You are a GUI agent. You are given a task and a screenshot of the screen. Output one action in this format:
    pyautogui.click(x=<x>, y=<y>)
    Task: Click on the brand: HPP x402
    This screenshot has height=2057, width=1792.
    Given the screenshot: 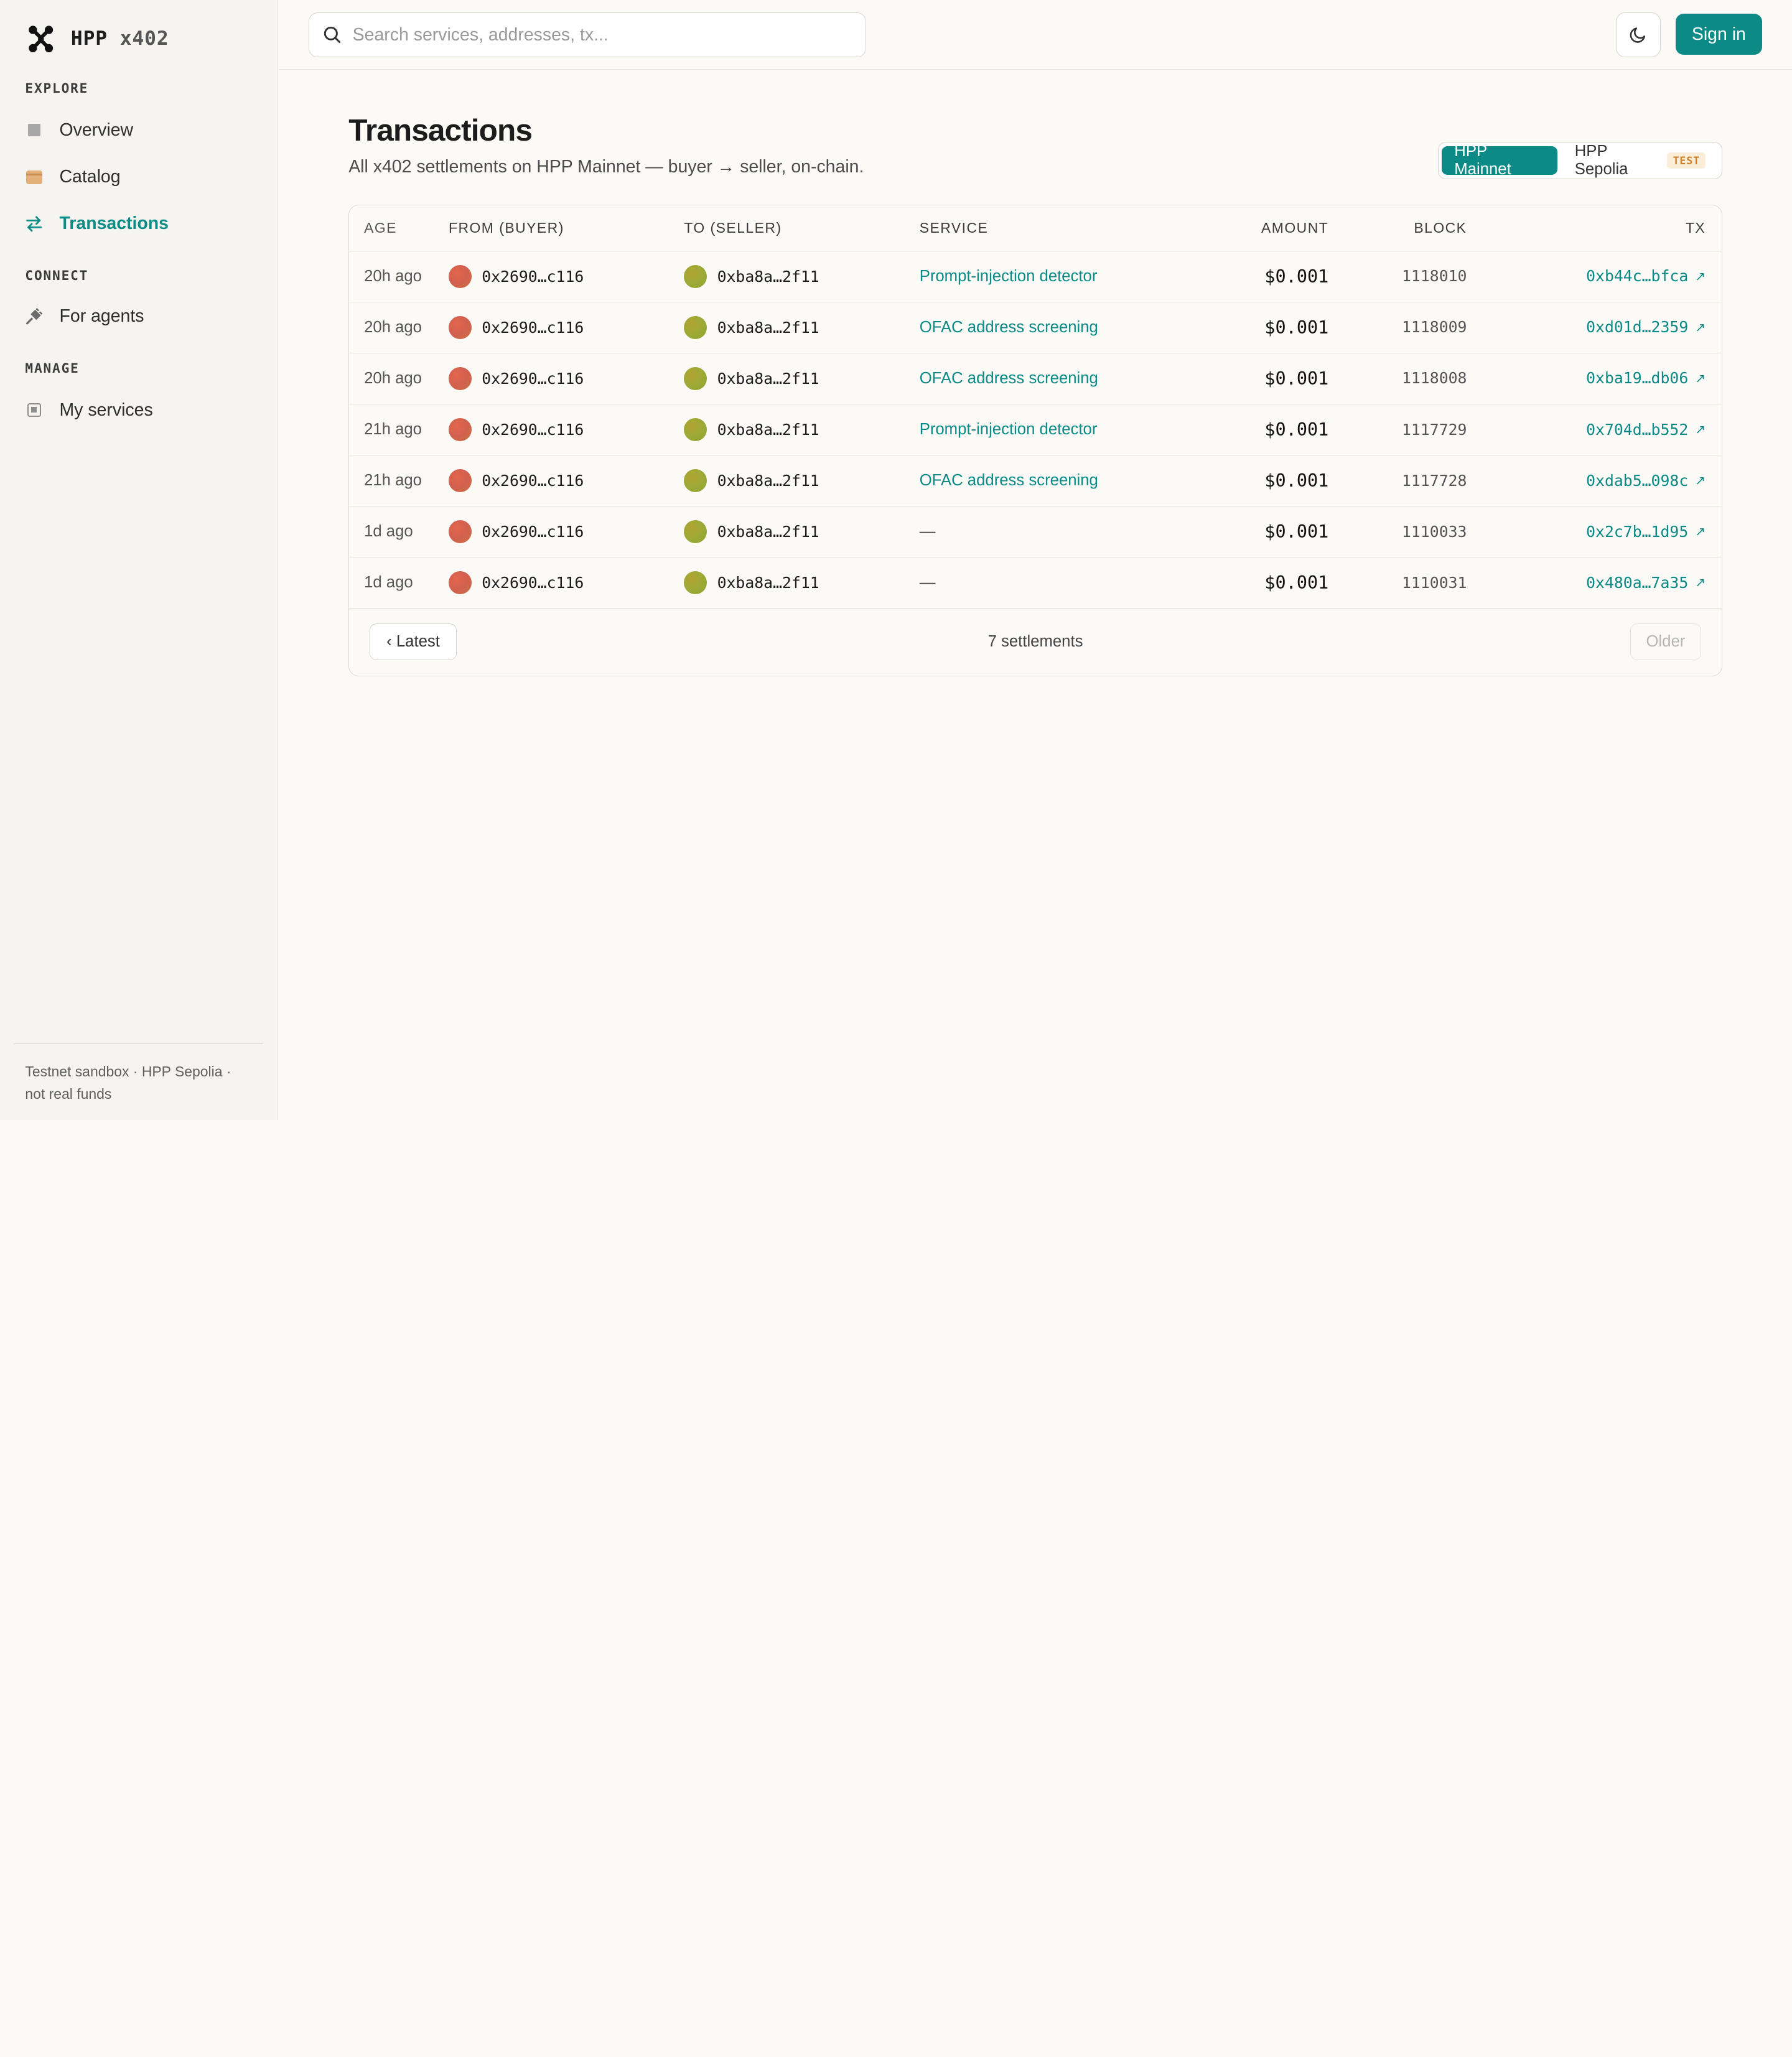 What is the action you would take?
    pyautogui.click(x=97, y=39)
    